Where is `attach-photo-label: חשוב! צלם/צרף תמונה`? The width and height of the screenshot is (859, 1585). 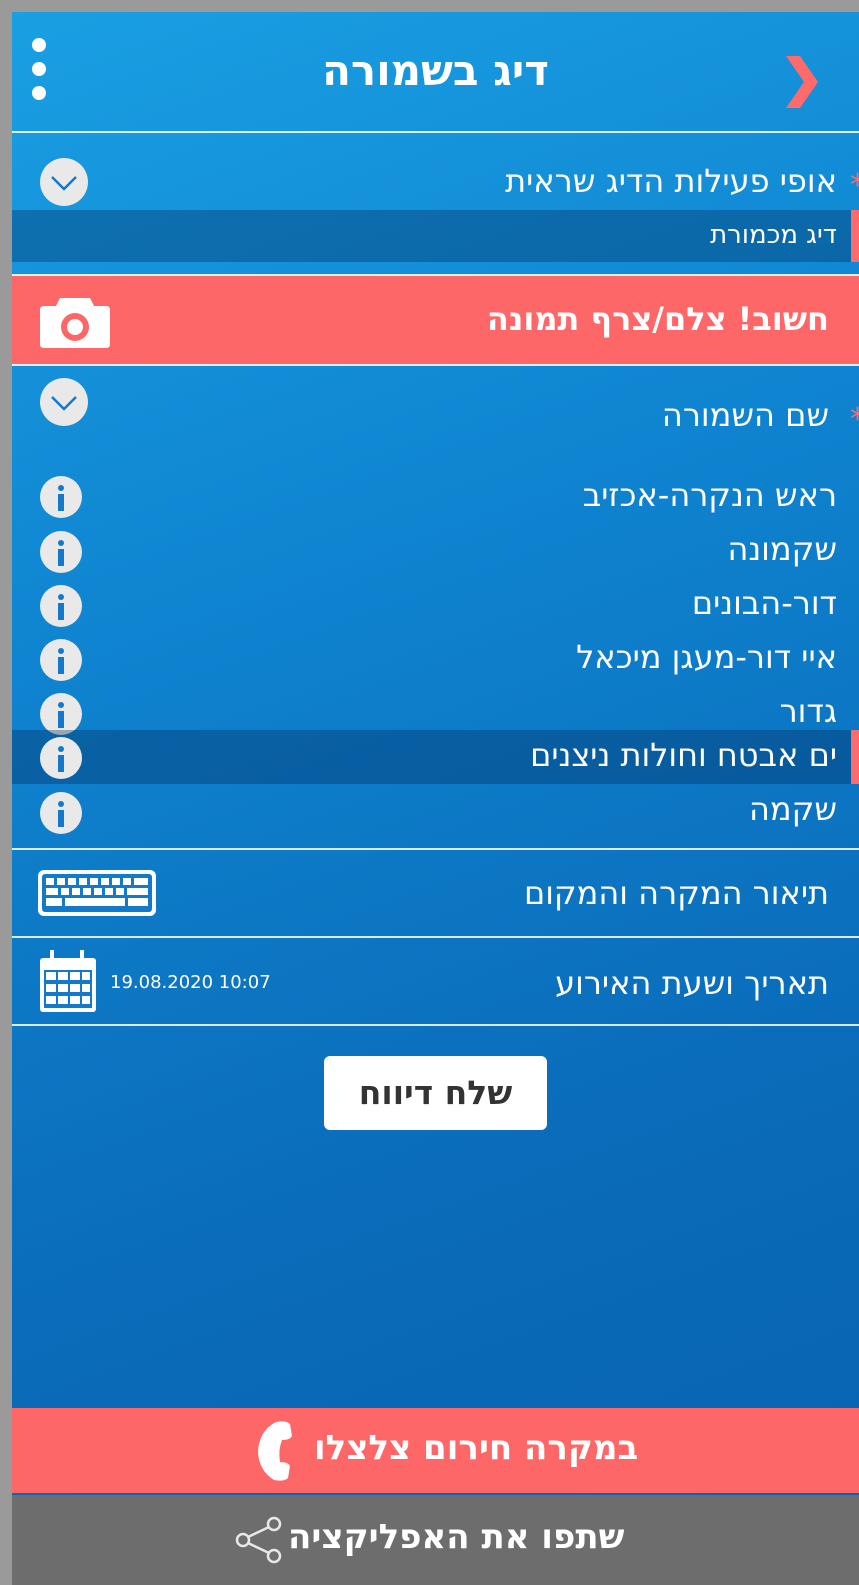
attach-photo-label: חשוב! צלם/צרף תמונה is located at coordinates (657, 319).